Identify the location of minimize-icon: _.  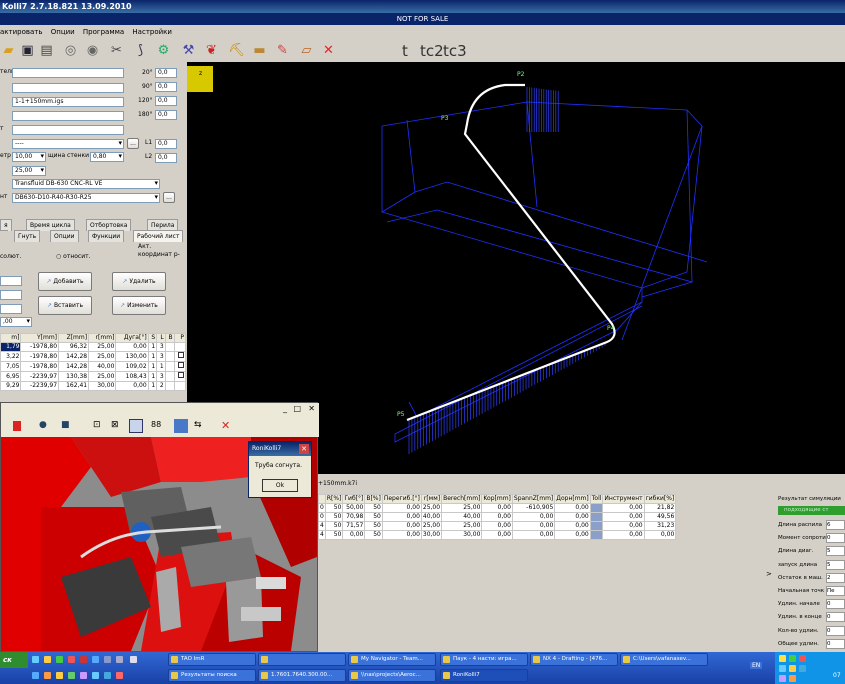
(285, 408).